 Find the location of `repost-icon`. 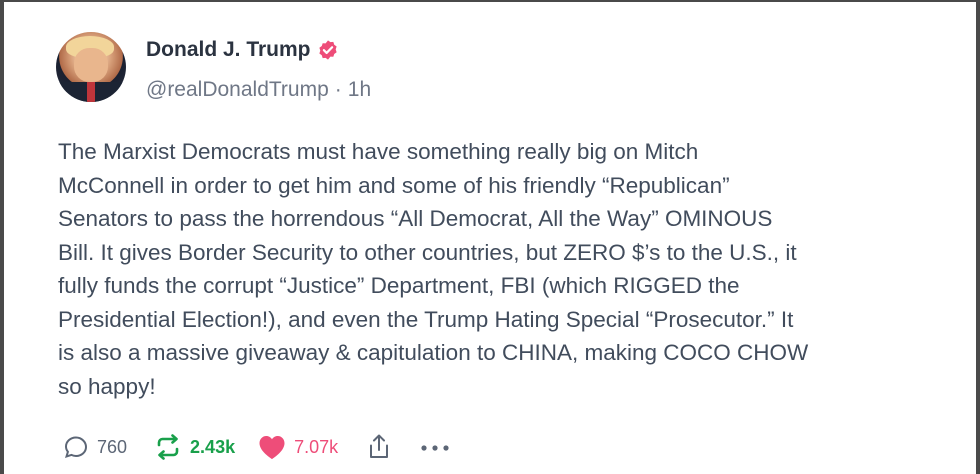

repost-icon is located at coordinates (168, 447).